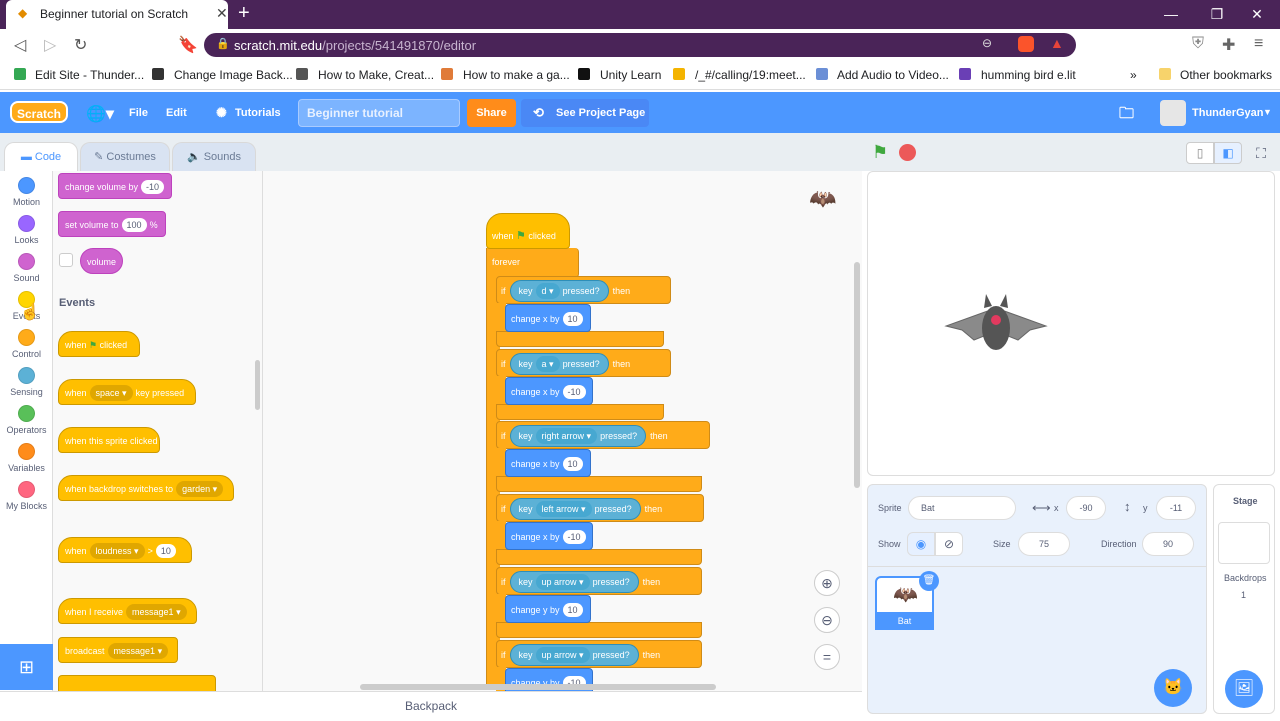 The height and width of the screenshot is (721, 1280). Describe the element at coordinates (1126, 115) in the screenshot. I see `my-stuff-folder-icon: 🗀` at that location.